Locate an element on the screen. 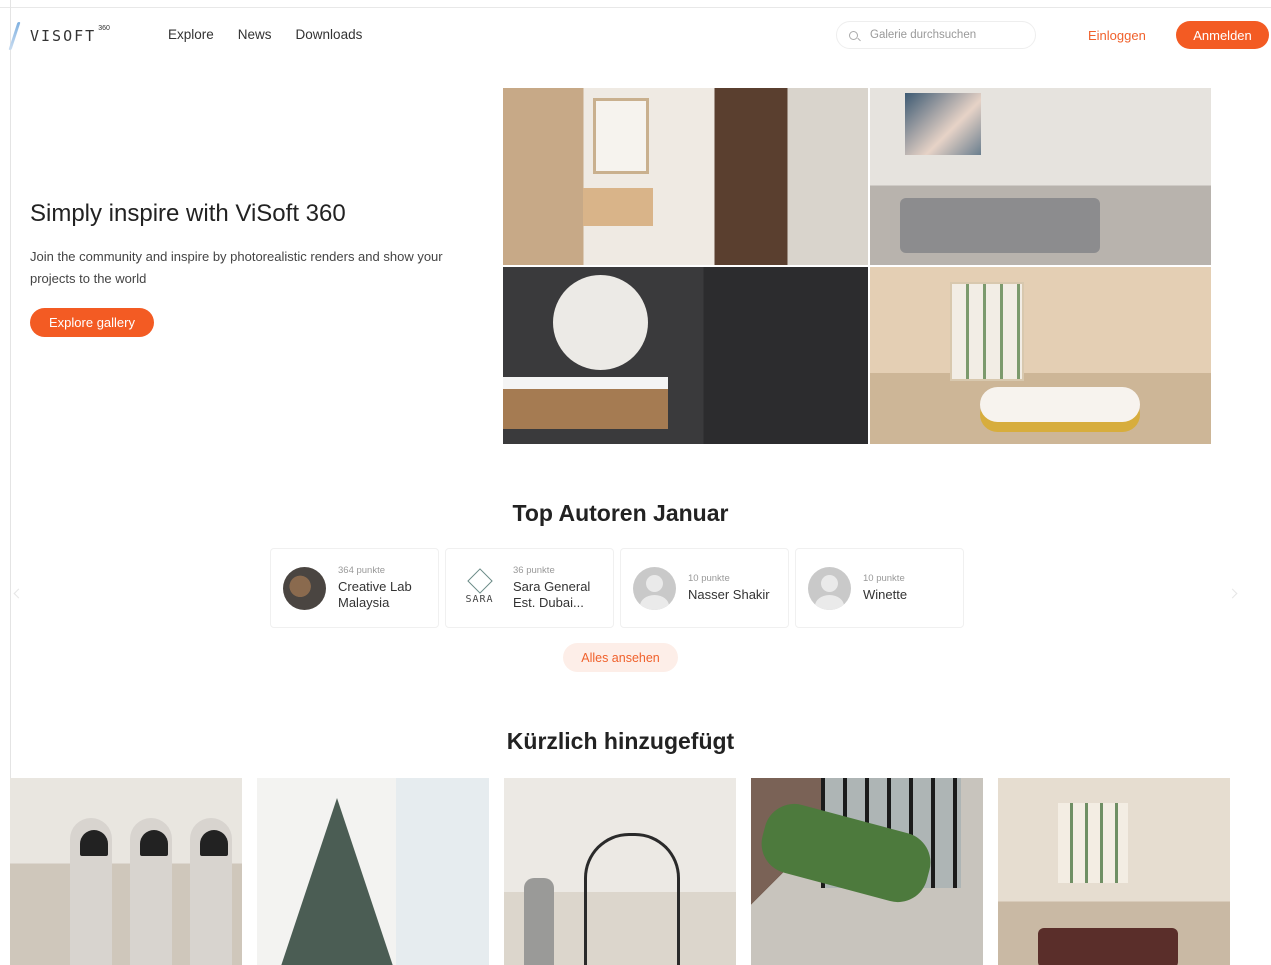 The height and width of the screenshot is (965, 1271). hero-image-bathroom-wood is located at coordinates (685, 176).